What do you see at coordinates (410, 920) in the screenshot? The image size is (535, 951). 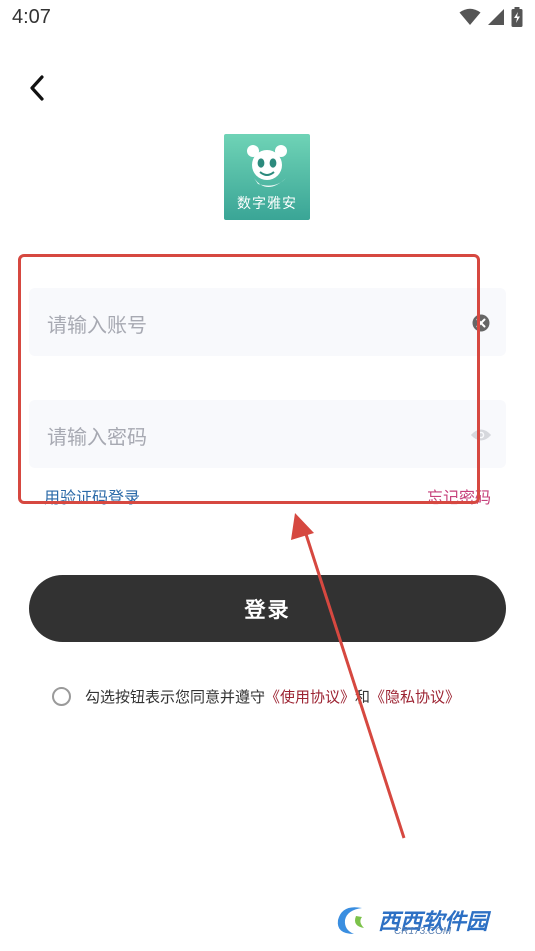 I see `watermark: 西西软件园 CR173.COM` at bounding box center [410, 920].